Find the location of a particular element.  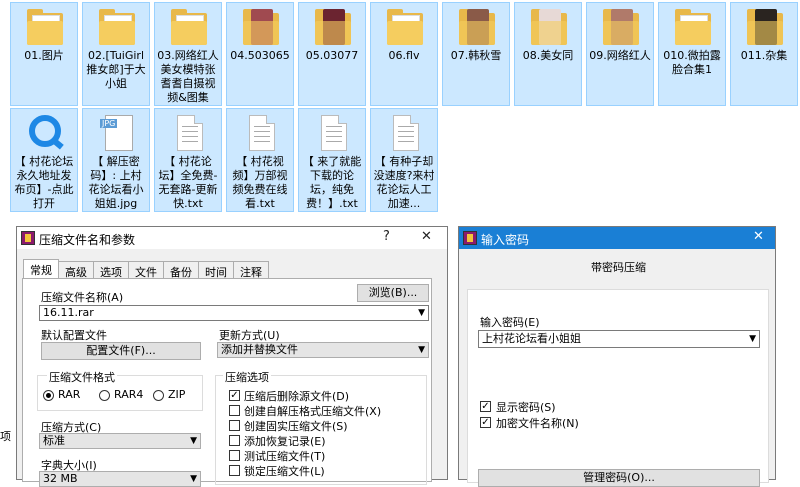

file-item: 【 来了就能下载的论坛，纯免费！】.txt is located at coordinates (332, 160).